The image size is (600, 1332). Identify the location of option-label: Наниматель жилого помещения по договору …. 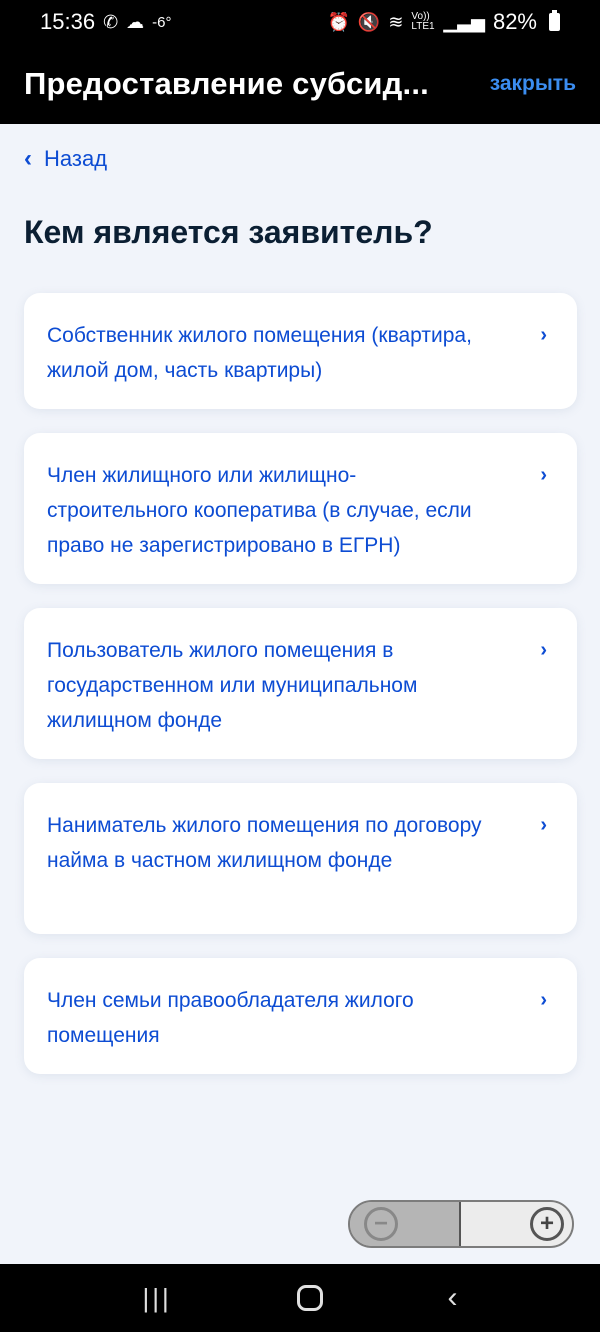
(264, 843).